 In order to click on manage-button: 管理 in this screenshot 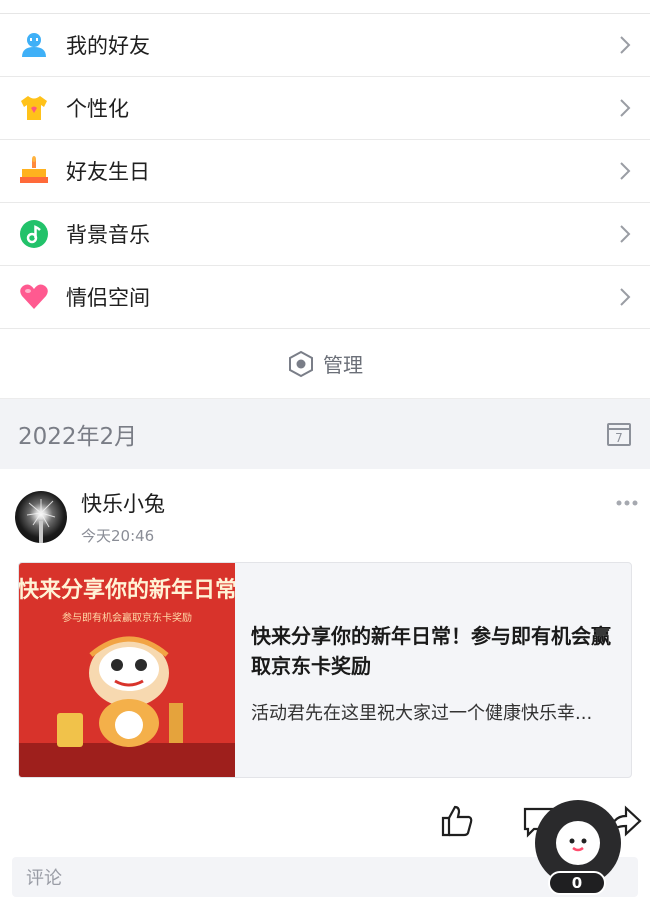, I will do `click(325, 364)`.